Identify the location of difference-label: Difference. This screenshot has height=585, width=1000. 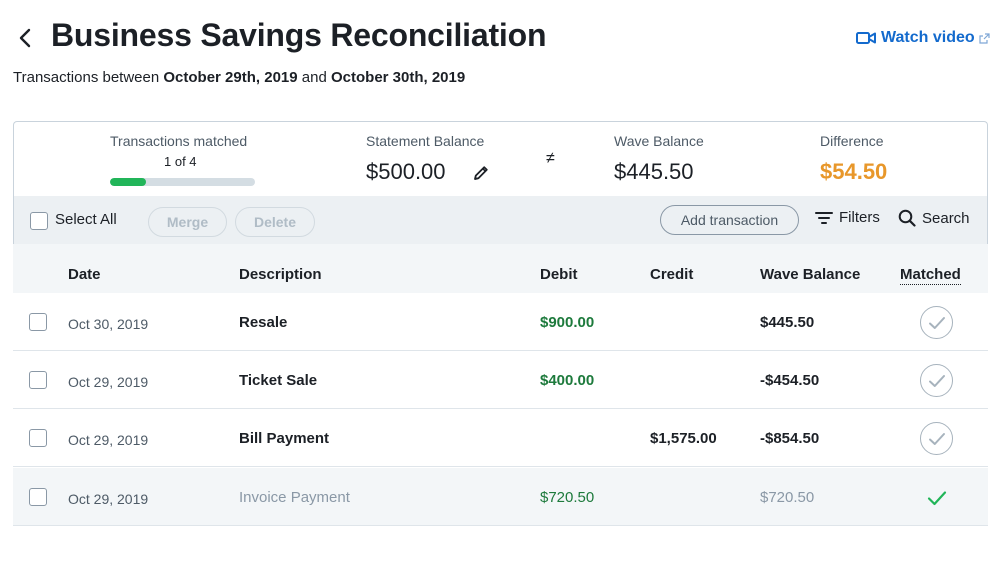
(852, 141).